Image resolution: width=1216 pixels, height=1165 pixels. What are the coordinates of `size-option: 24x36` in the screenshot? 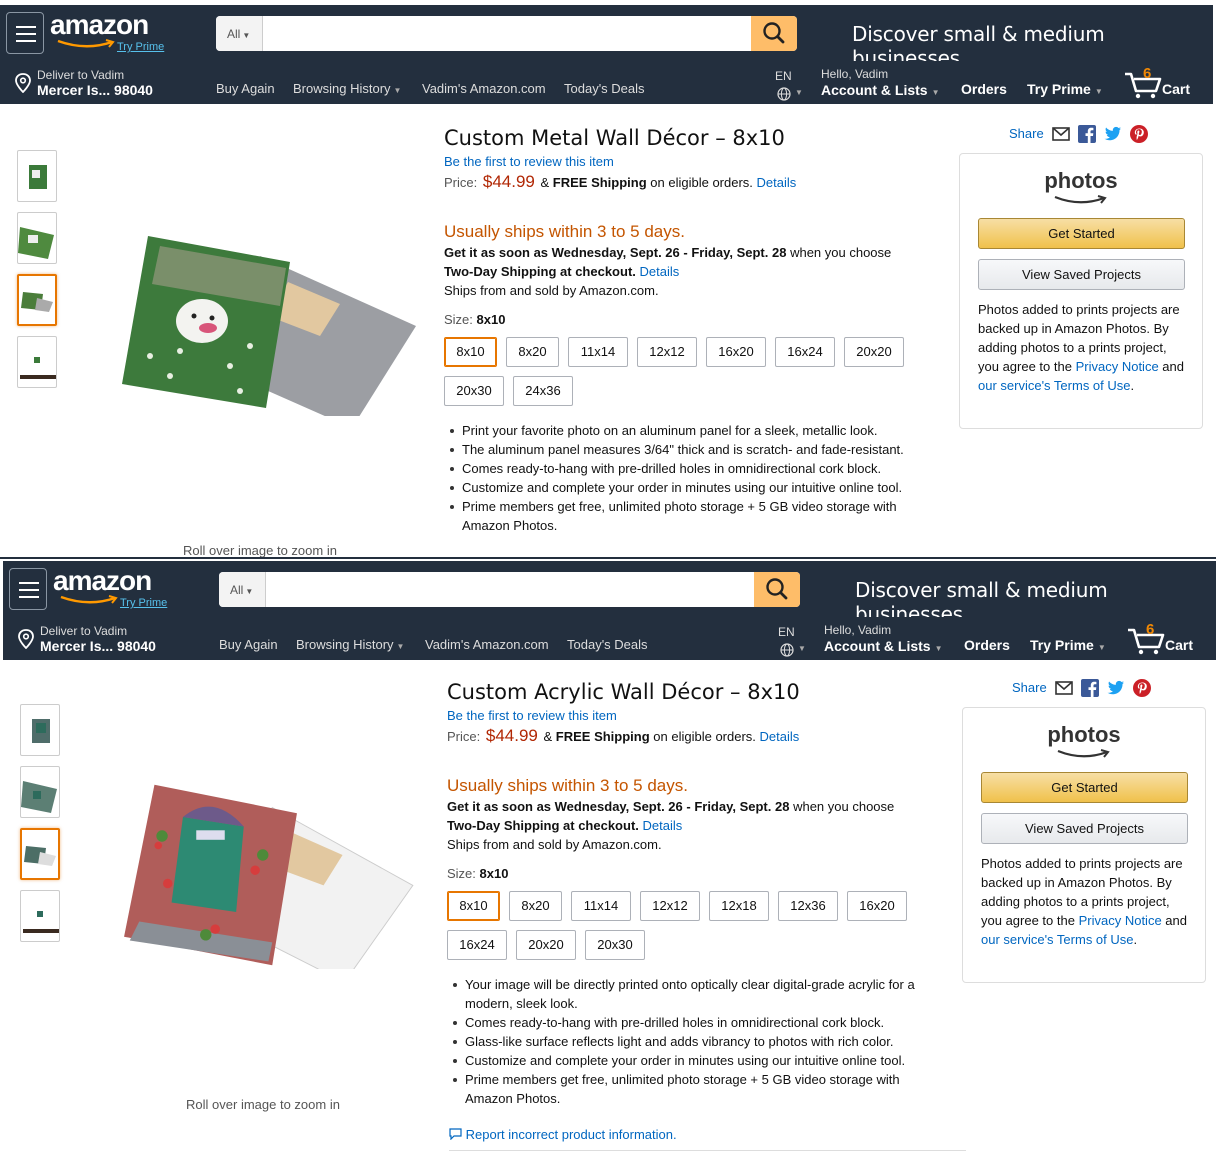 It's located at (543, 391).